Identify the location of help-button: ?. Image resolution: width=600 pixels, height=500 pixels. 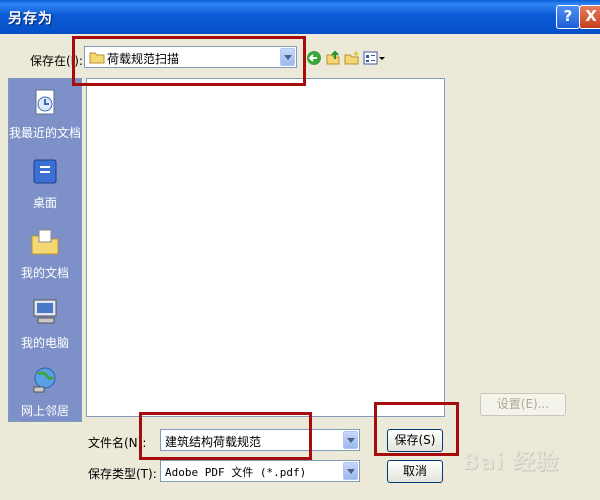
(568, 17).